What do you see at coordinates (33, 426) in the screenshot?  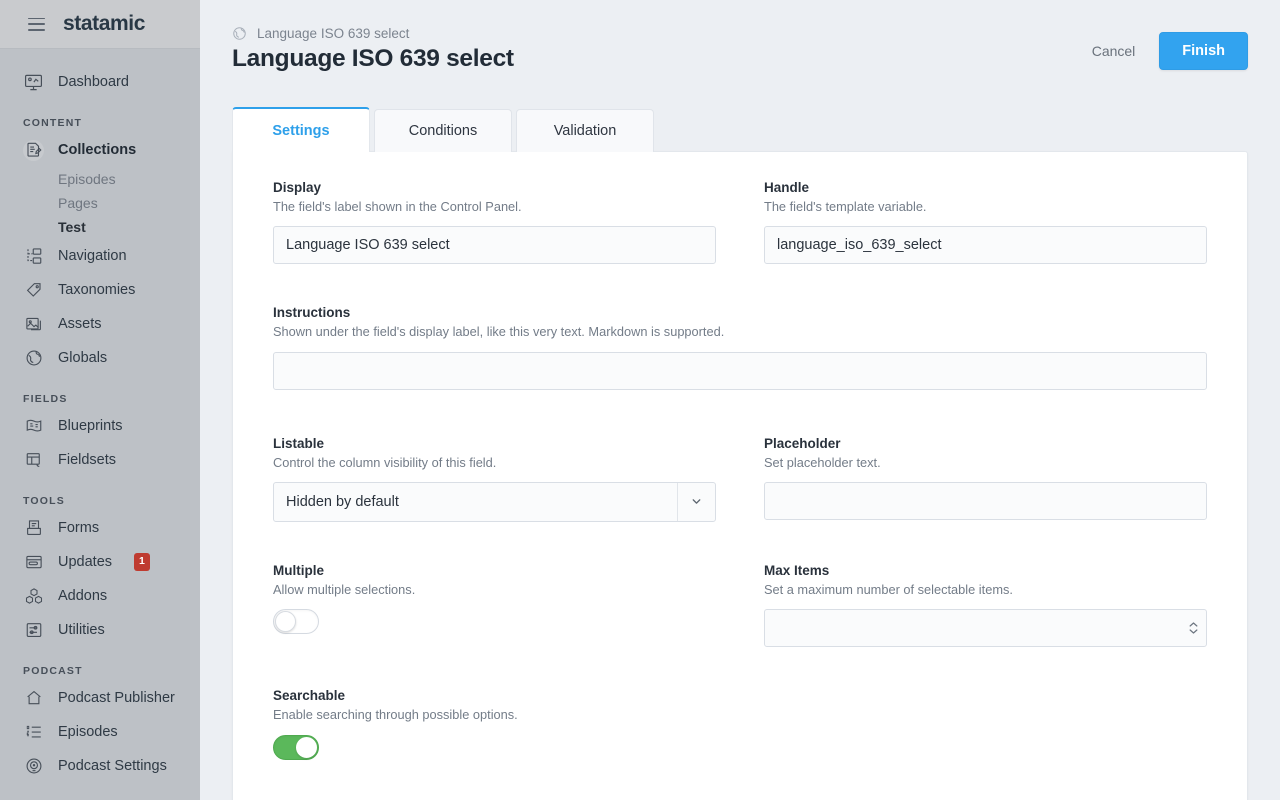 I see `blueprint-icon` at bounding box center [33, 426].